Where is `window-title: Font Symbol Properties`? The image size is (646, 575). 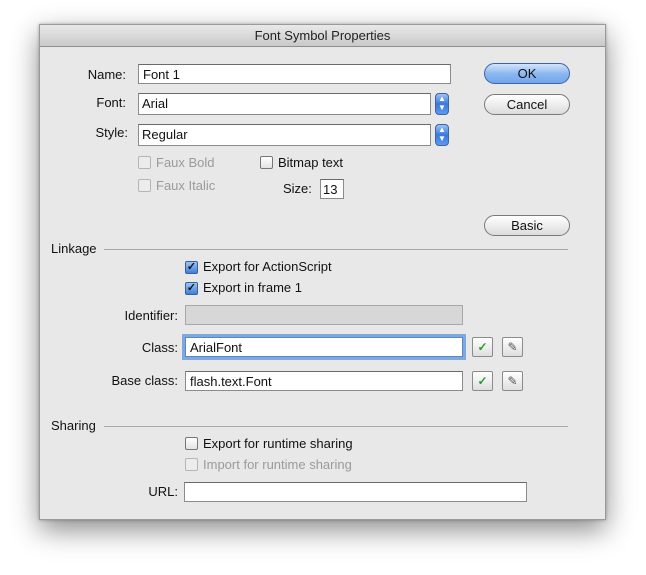 window-title: Font Symbol Properties is located at coordinates (322, 36).